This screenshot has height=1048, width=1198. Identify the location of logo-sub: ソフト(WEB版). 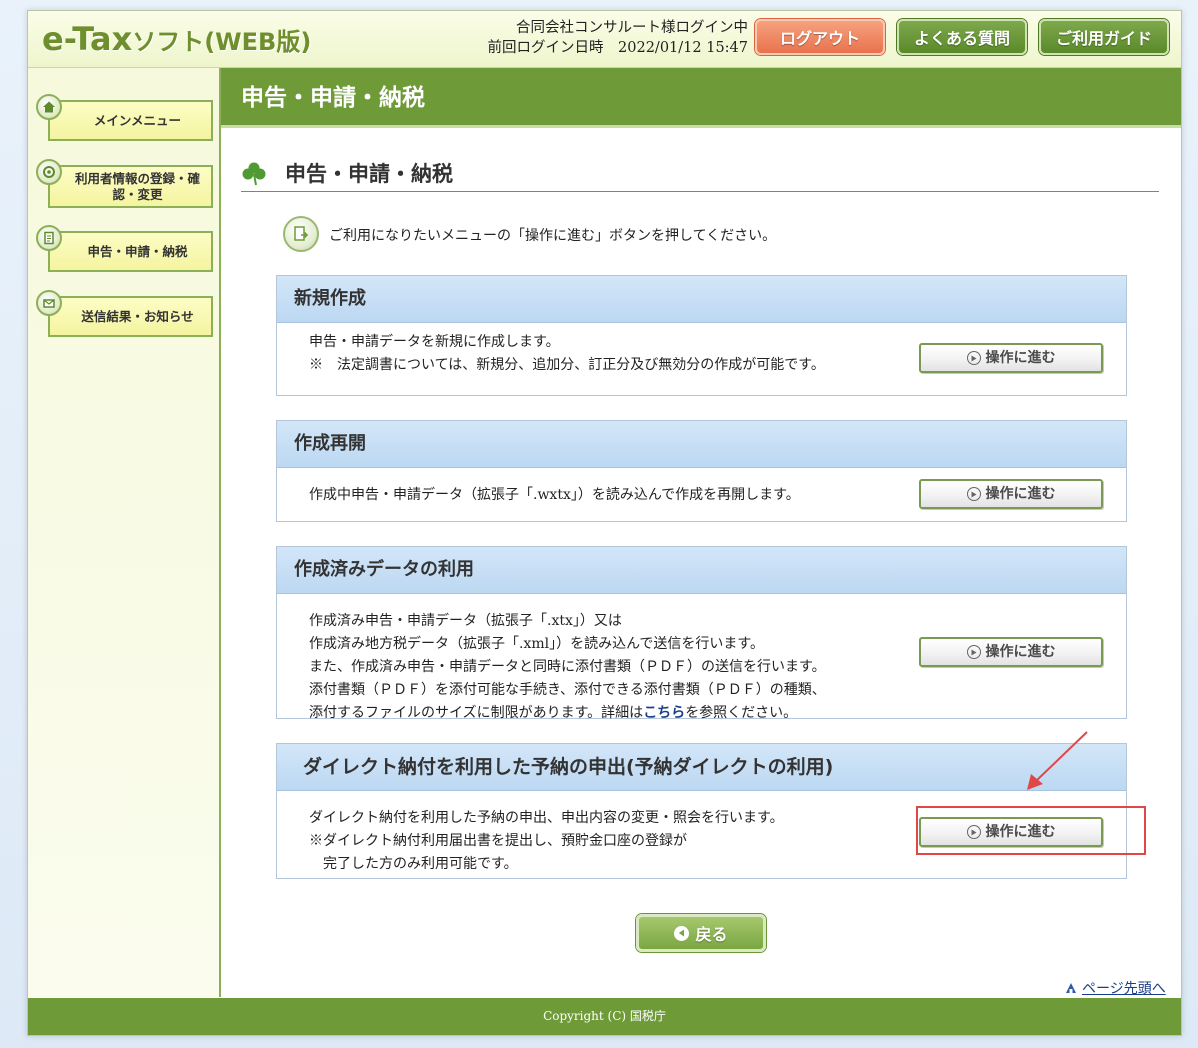
(222, 42).